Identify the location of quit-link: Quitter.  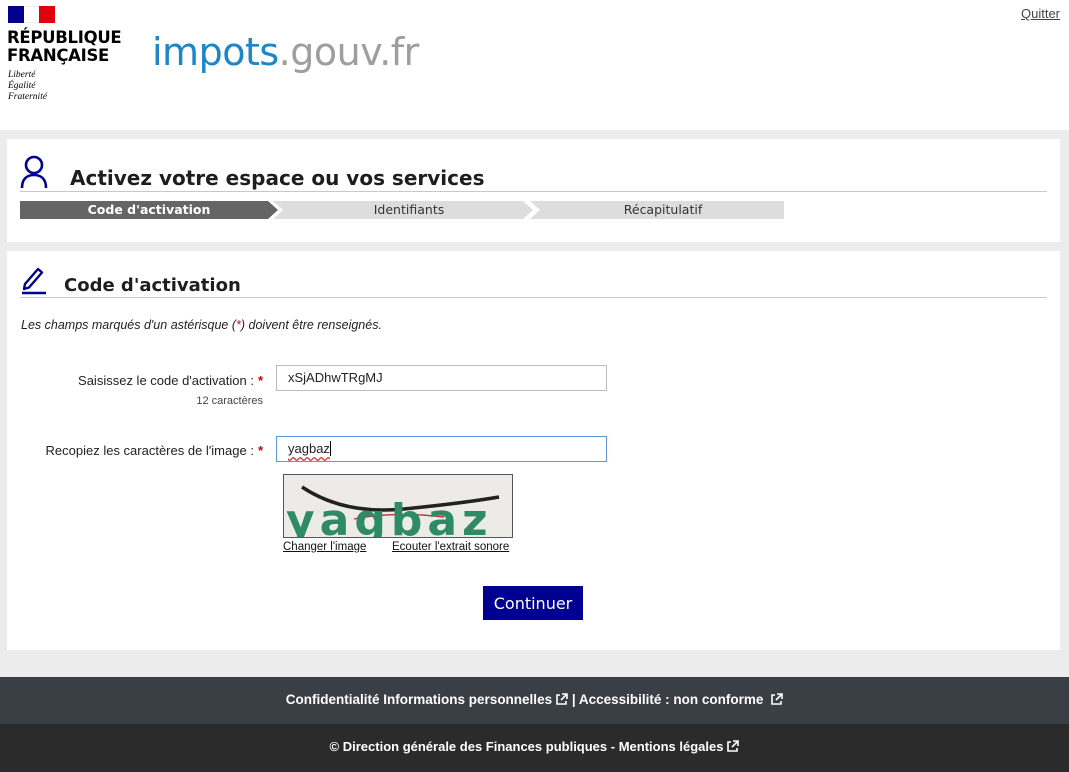
(1040, 13).